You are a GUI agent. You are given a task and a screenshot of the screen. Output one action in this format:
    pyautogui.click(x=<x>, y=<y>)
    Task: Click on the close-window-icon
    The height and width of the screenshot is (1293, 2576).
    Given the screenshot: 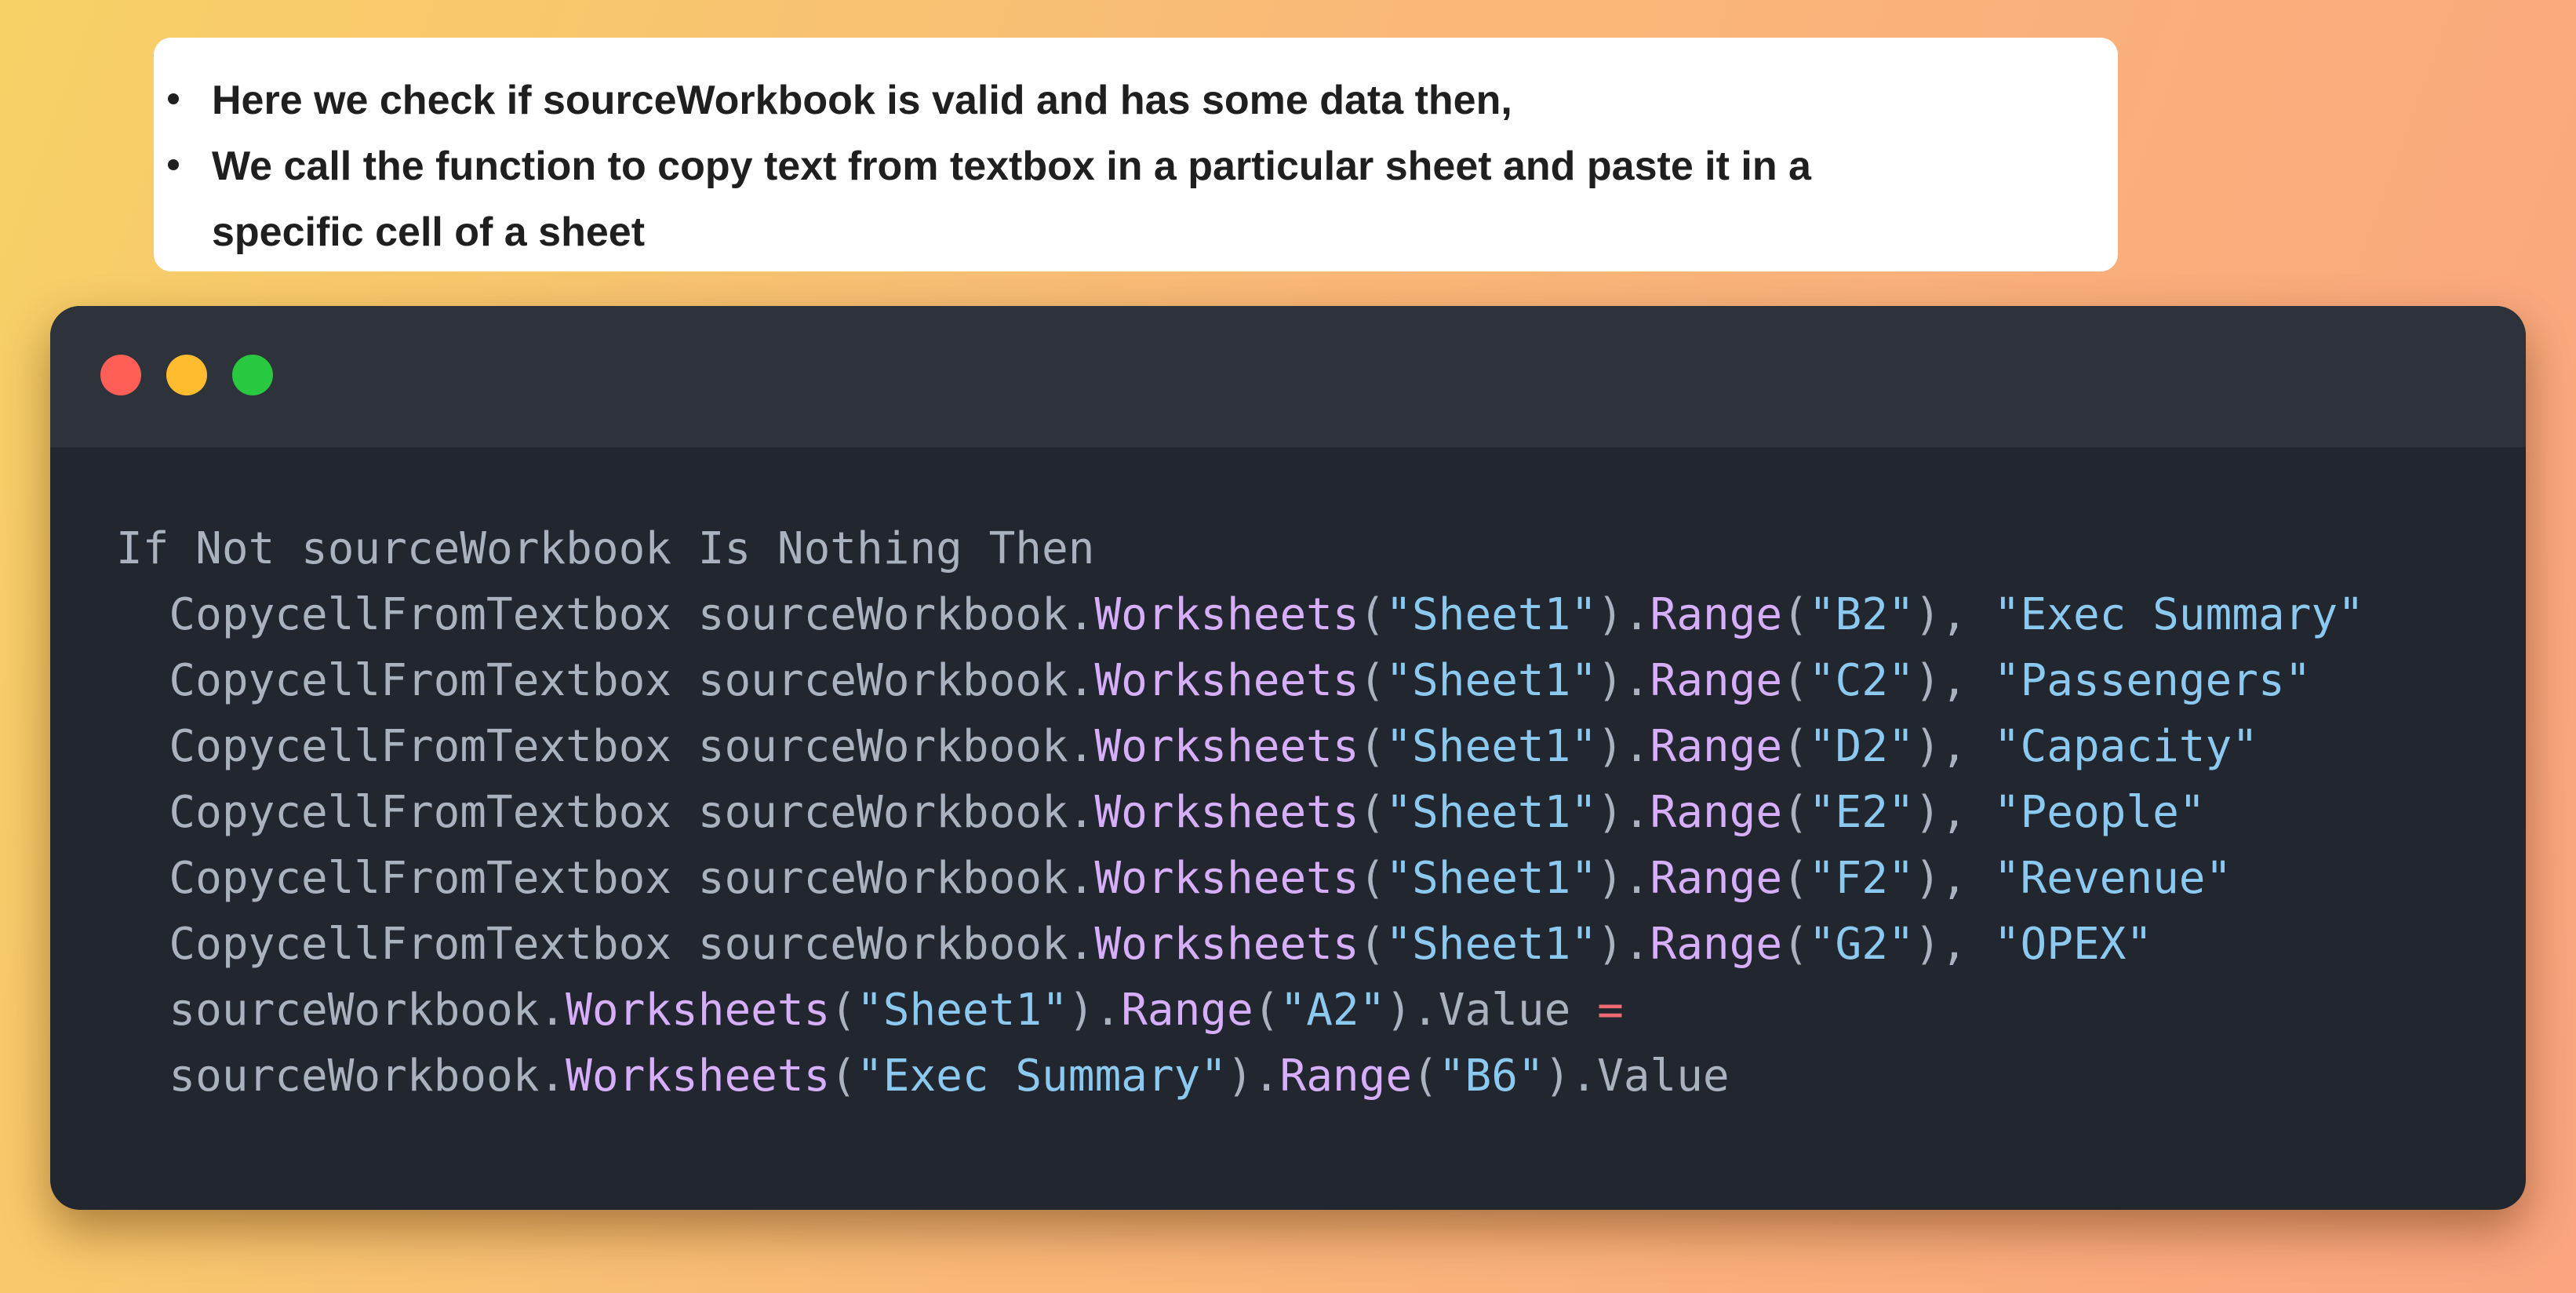 What is the action you would take?
    pyautogui.click(x=120, y=375)
    